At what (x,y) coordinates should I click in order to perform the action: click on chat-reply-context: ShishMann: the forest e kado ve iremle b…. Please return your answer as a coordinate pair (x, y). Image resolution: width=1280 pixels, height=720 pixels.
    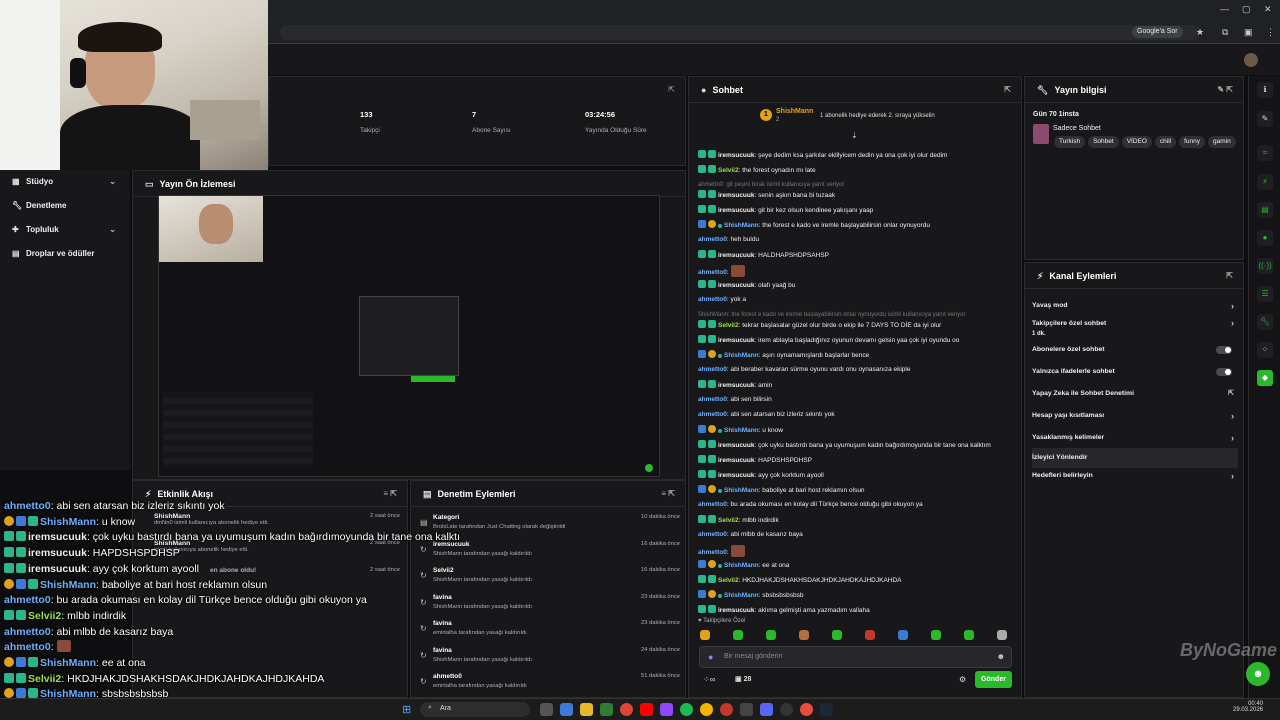
    Looking at the image, I should click on (831, 315).